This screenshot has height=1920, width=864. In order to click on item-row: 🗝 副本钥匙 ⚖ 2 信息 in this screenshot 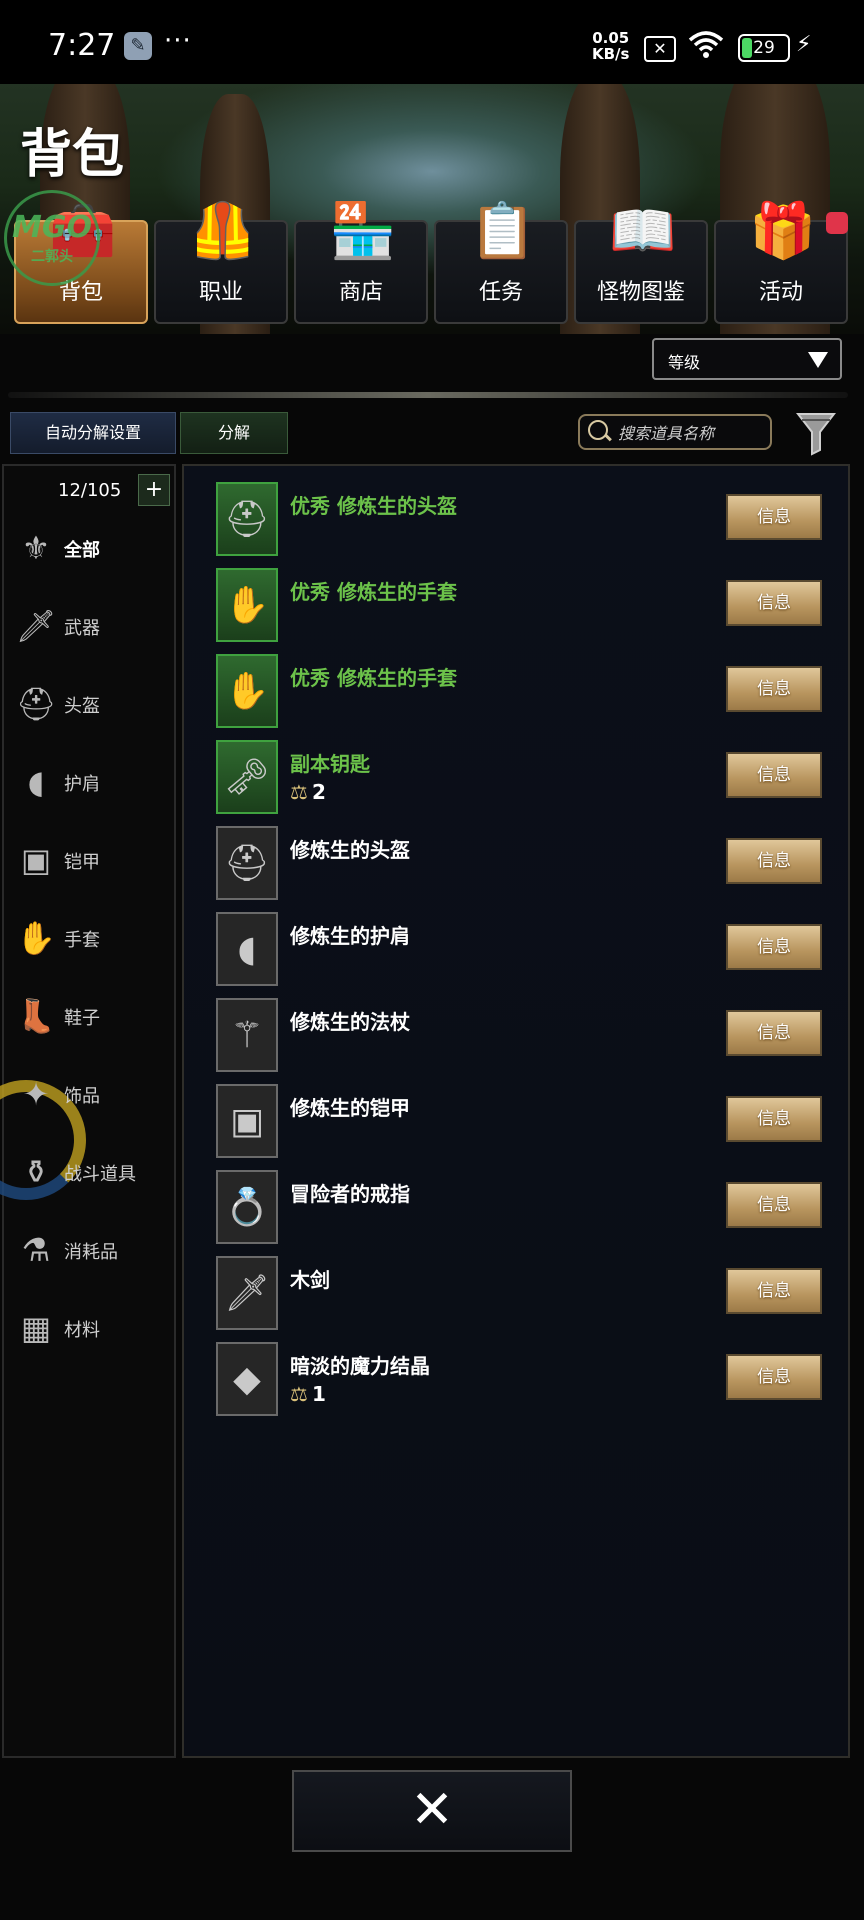, I will do `click(521, 779)`.